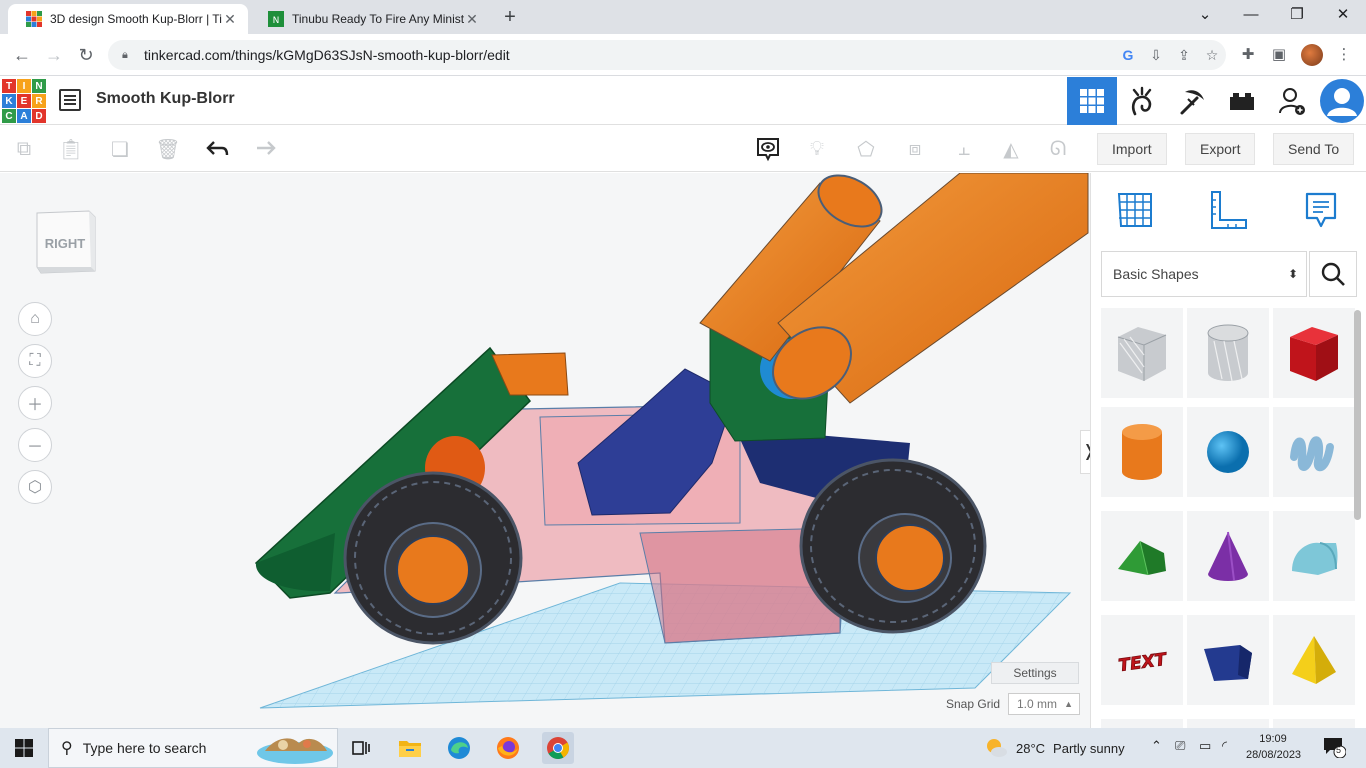  I want to click on invite-user-button, so click(1292, 101).